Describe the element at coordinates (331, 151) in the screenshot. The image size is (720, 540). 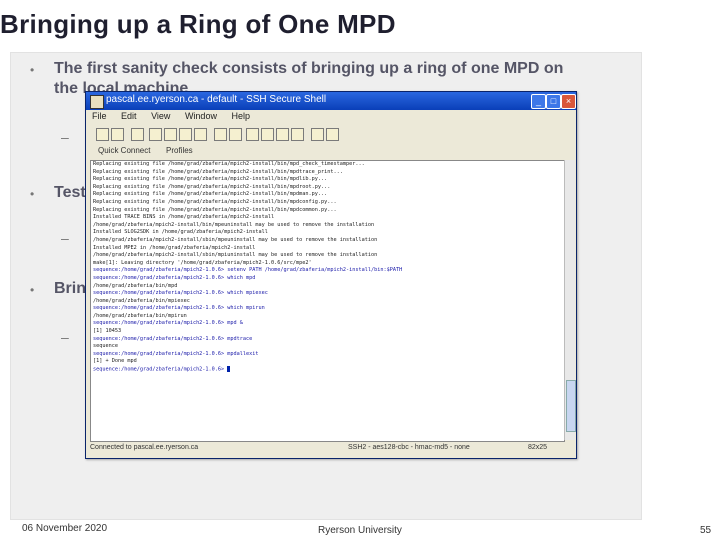
I see `quick-bar: Quick Connect Profiles` at that location.